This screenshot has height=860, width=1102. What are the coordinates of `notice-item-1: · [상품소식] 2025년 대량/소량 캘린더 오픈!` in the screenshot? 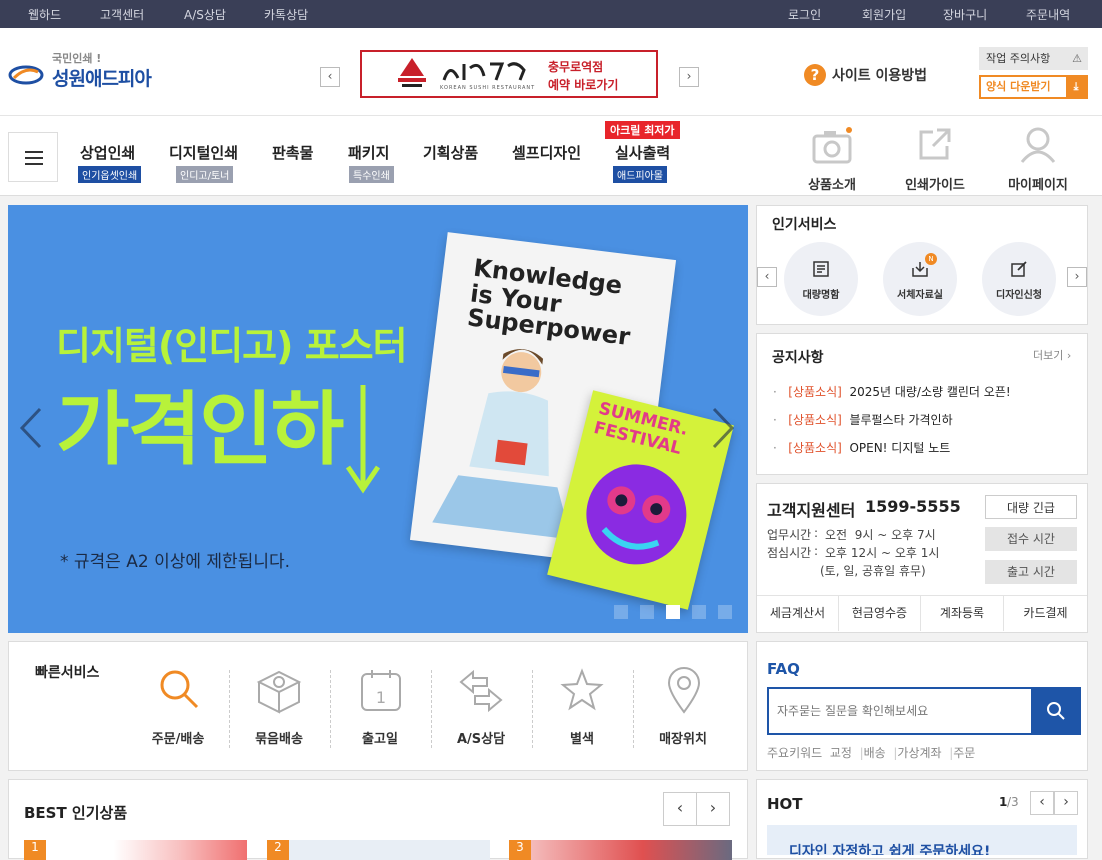 It's located at (892, 391).